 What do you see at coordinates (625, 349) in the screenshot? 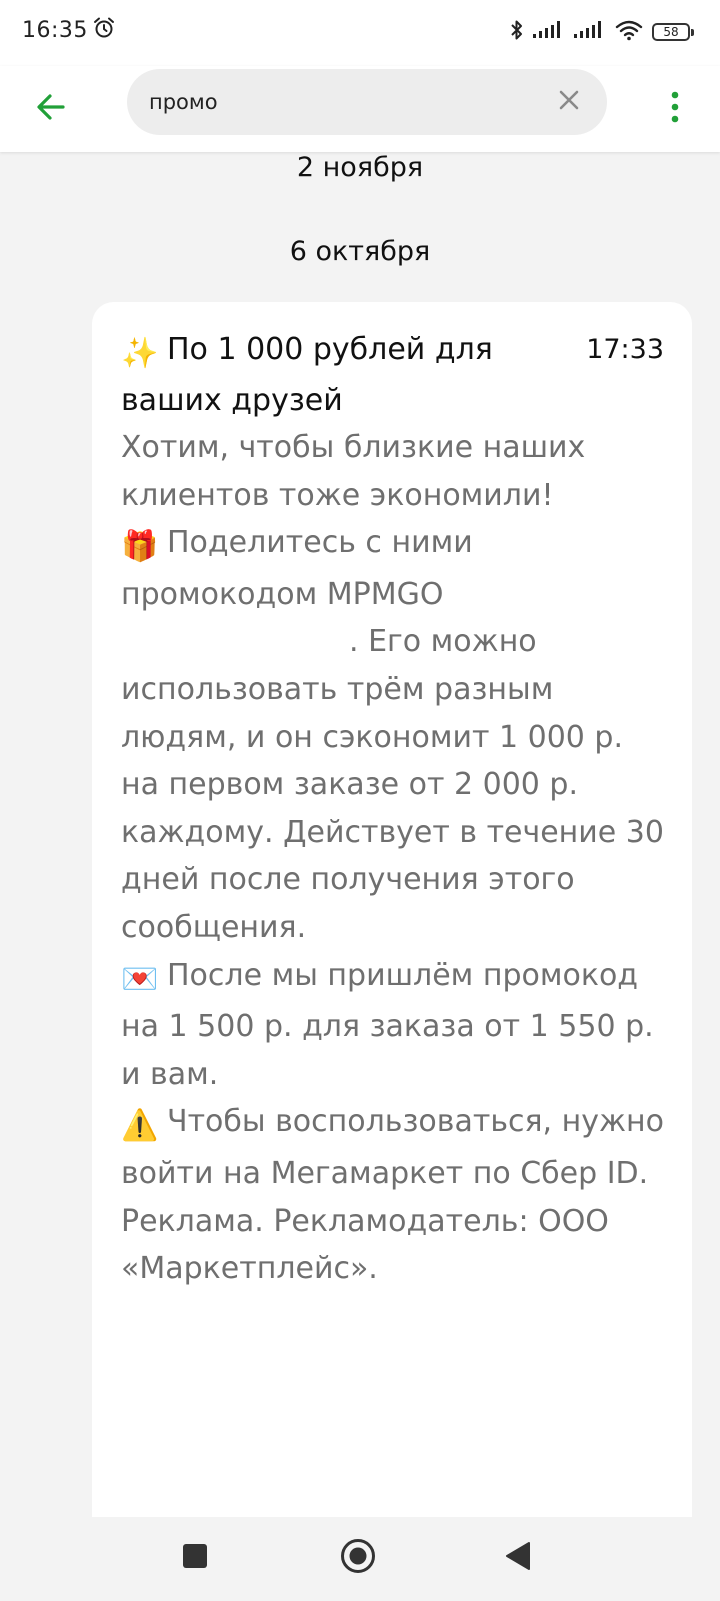
I see `message-time: 17:33` at bounding box center [625, 349].